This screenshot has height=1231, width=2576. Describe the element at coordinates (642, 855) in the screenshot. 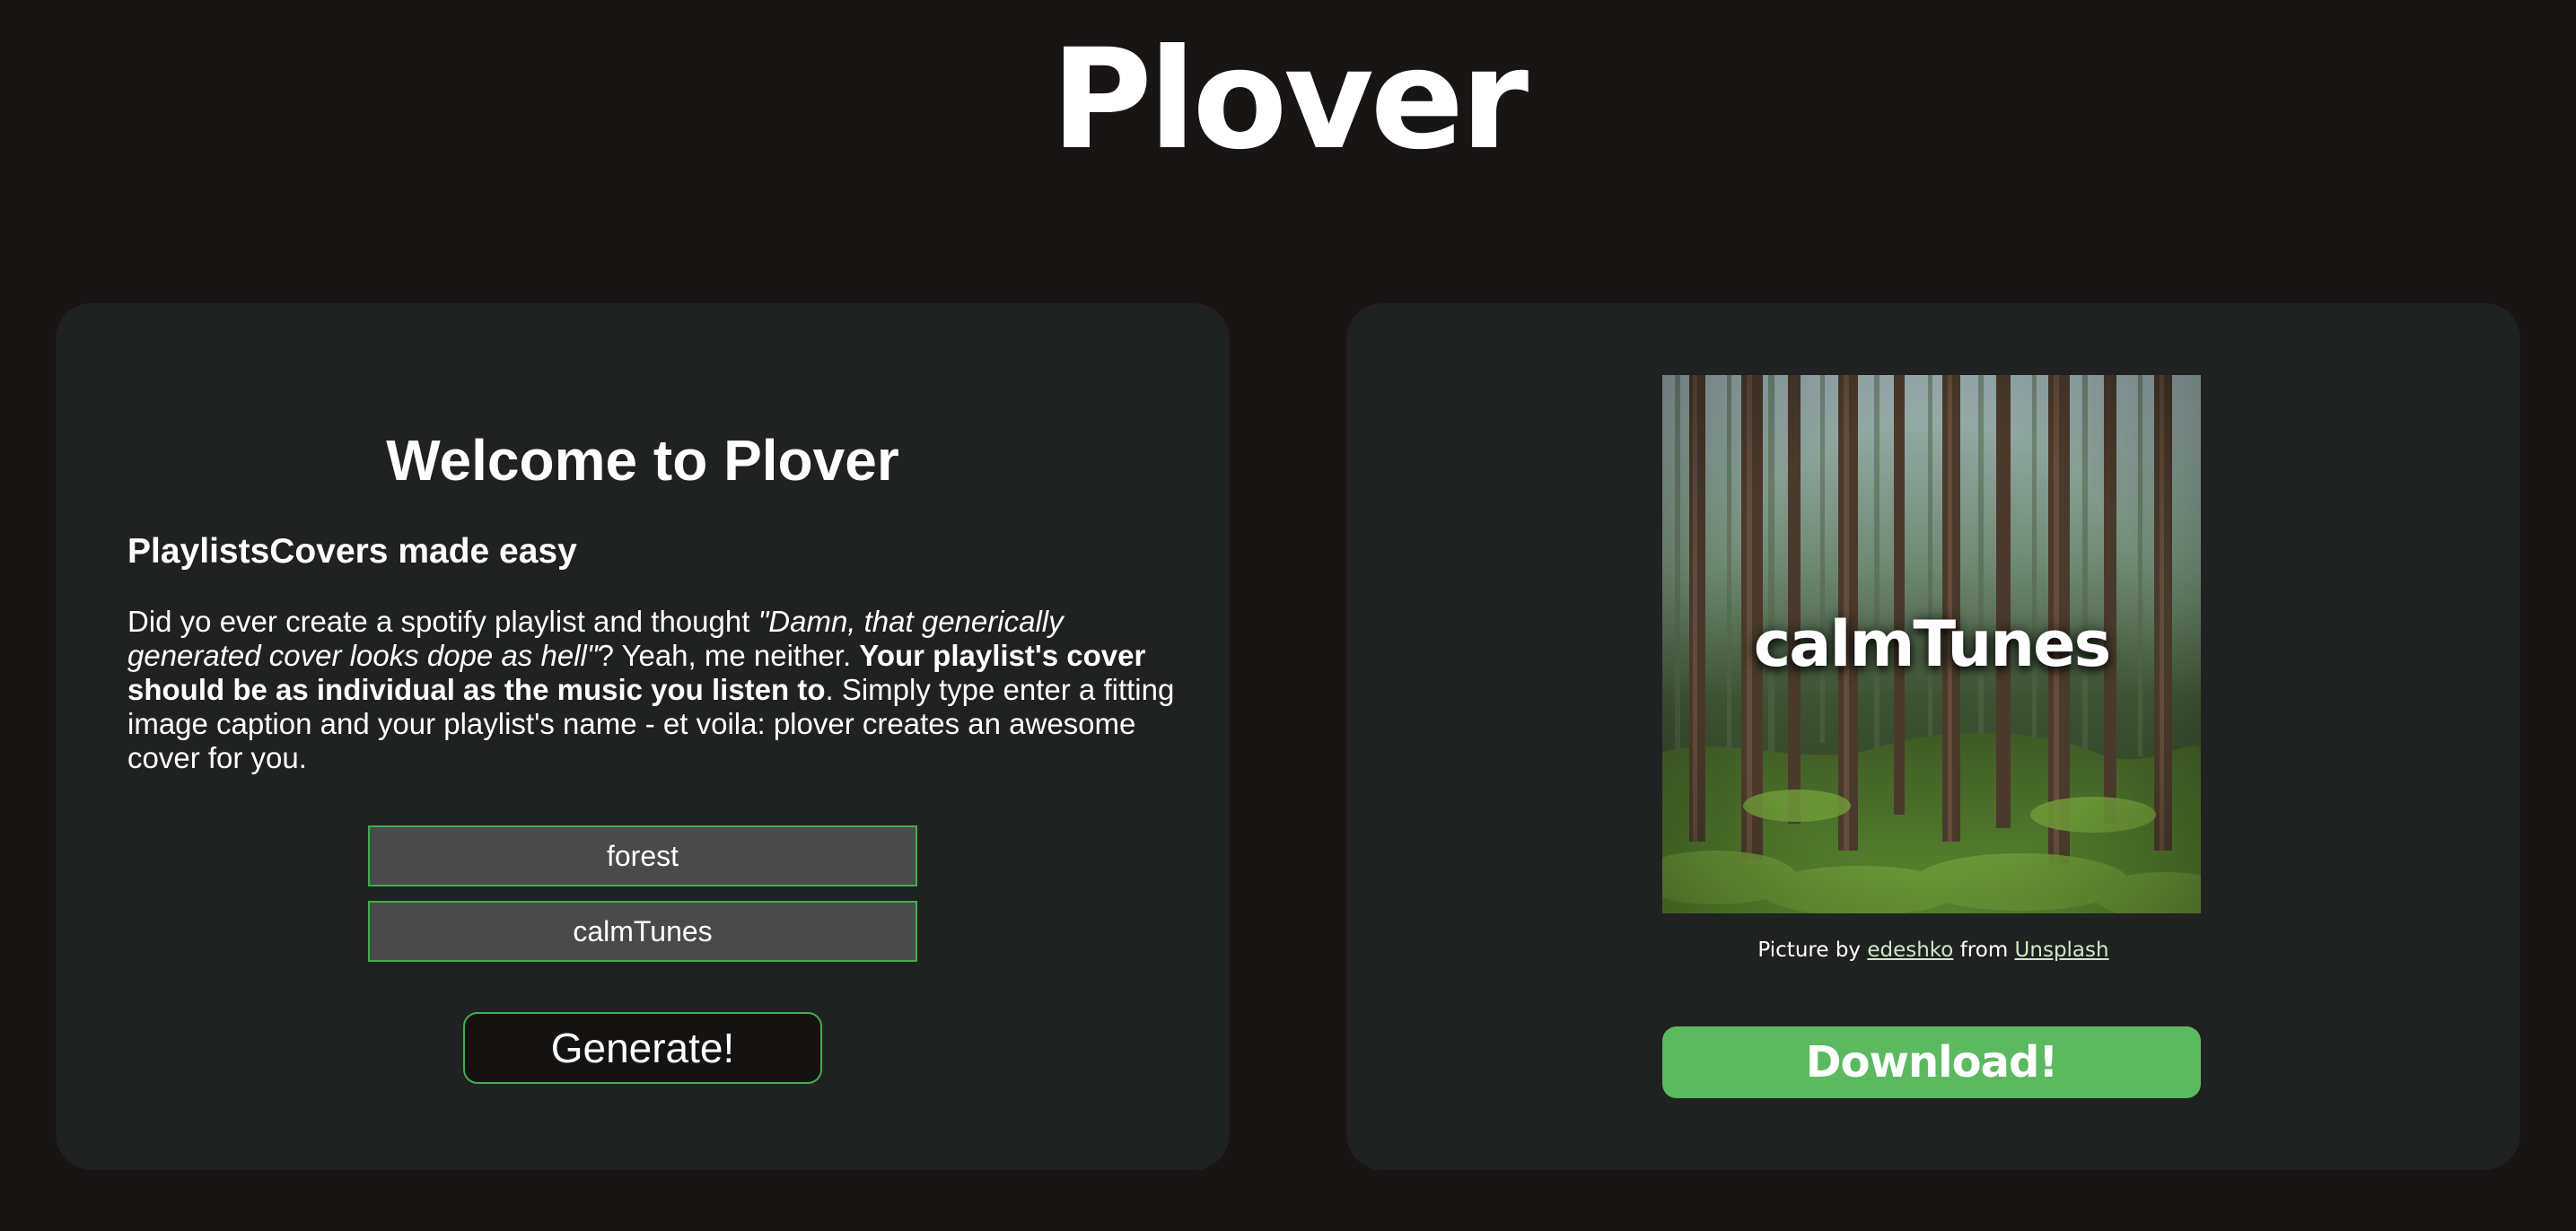

I see `image-caption-input` at that location.